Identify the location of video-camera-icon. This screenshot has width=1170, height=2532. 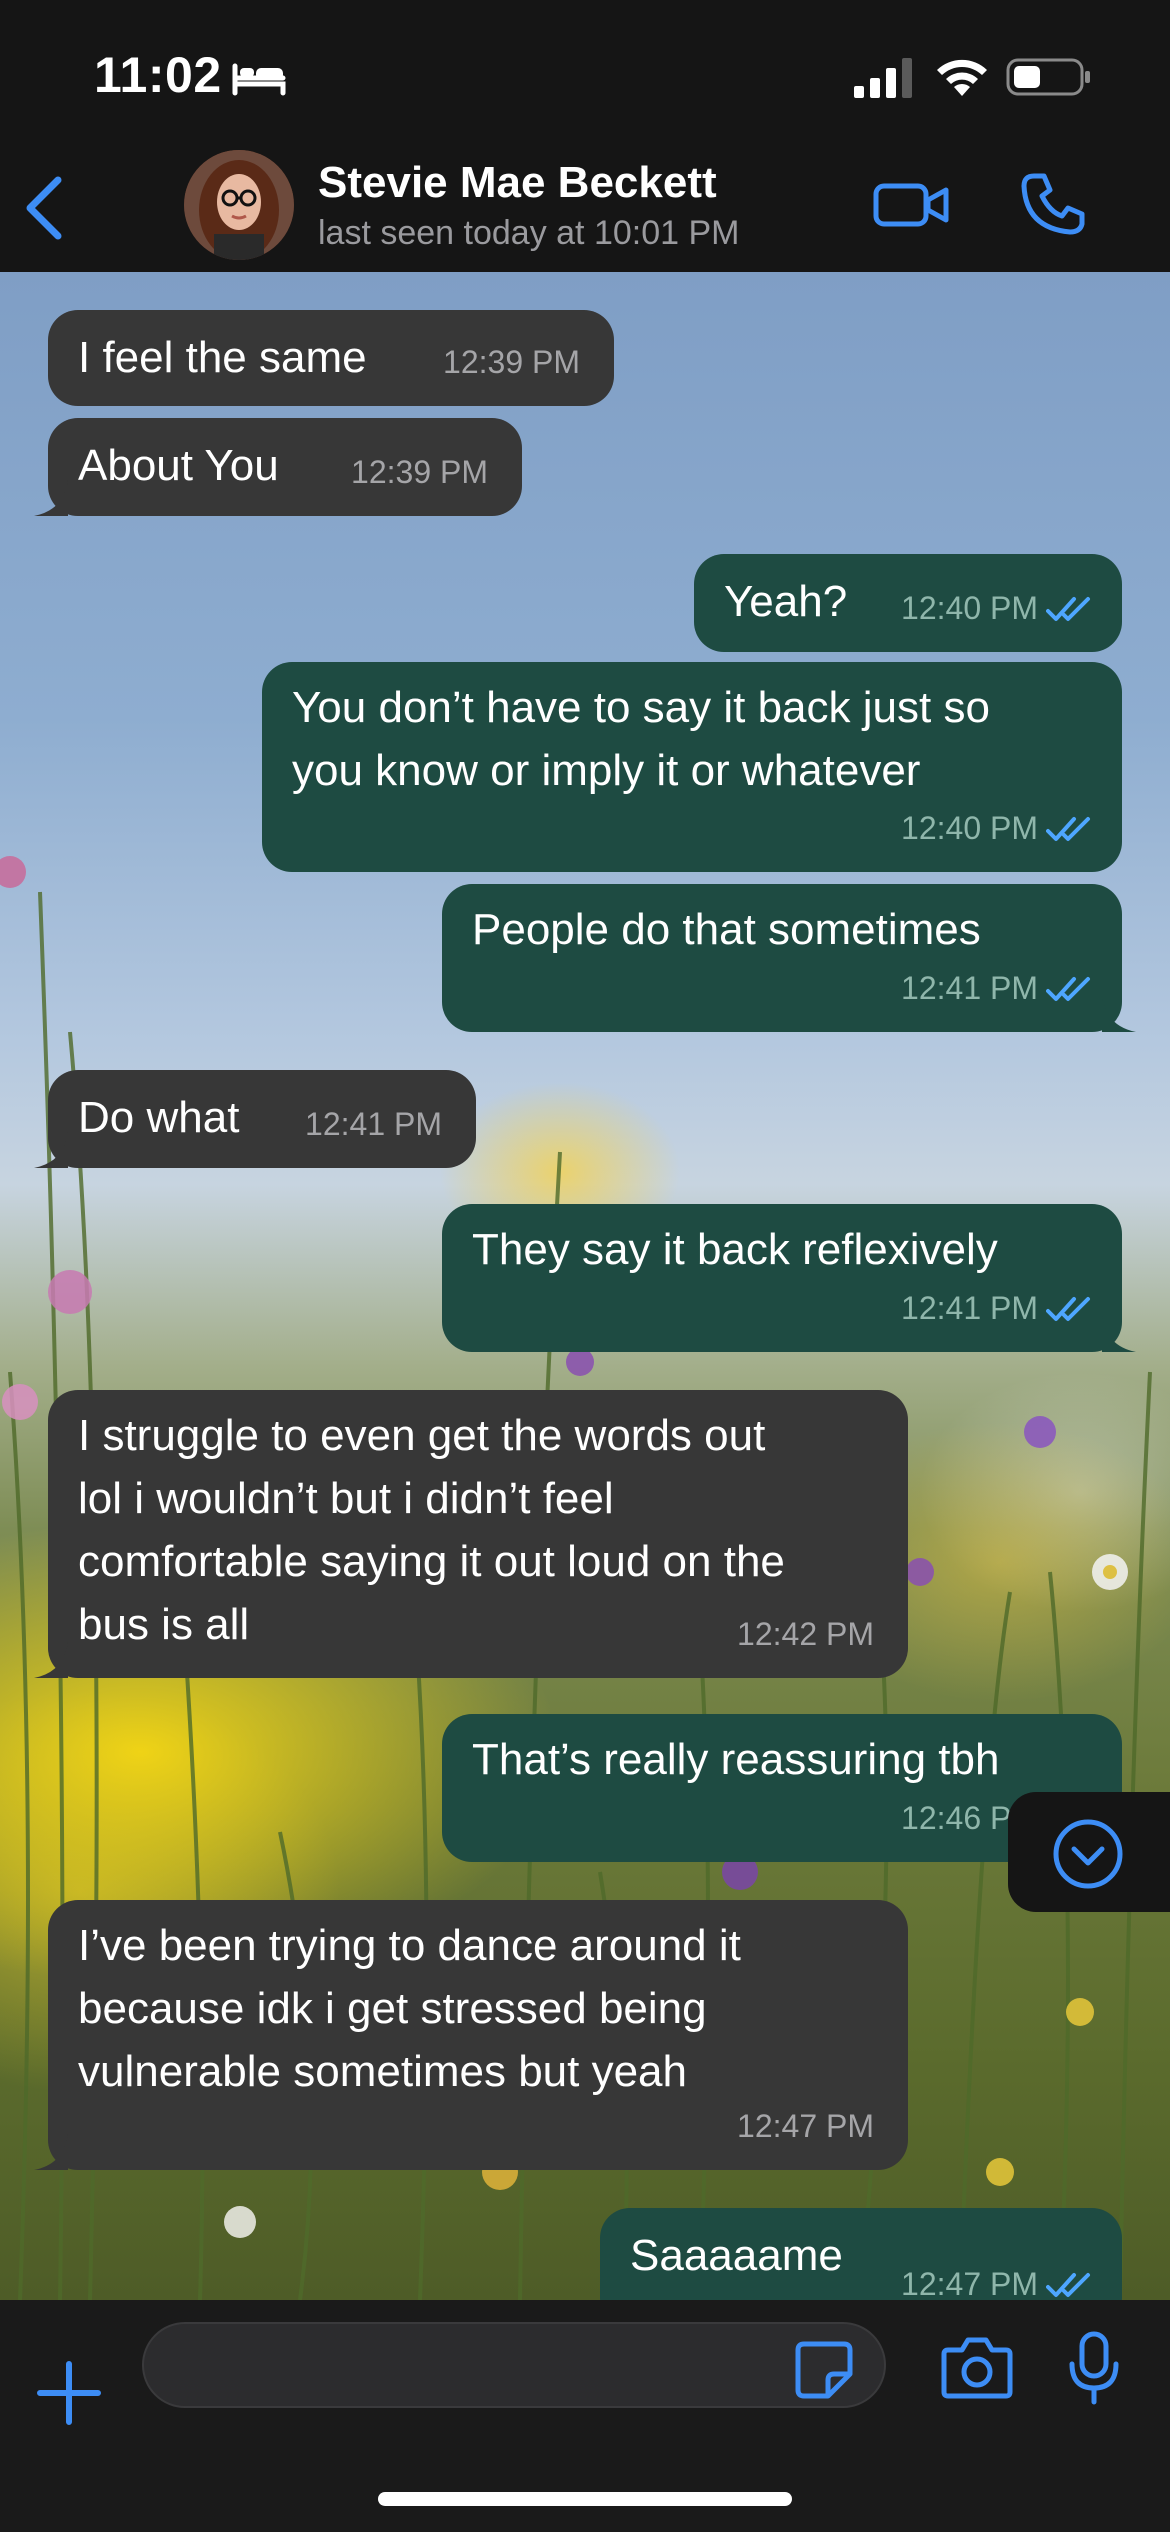
(912, 204).